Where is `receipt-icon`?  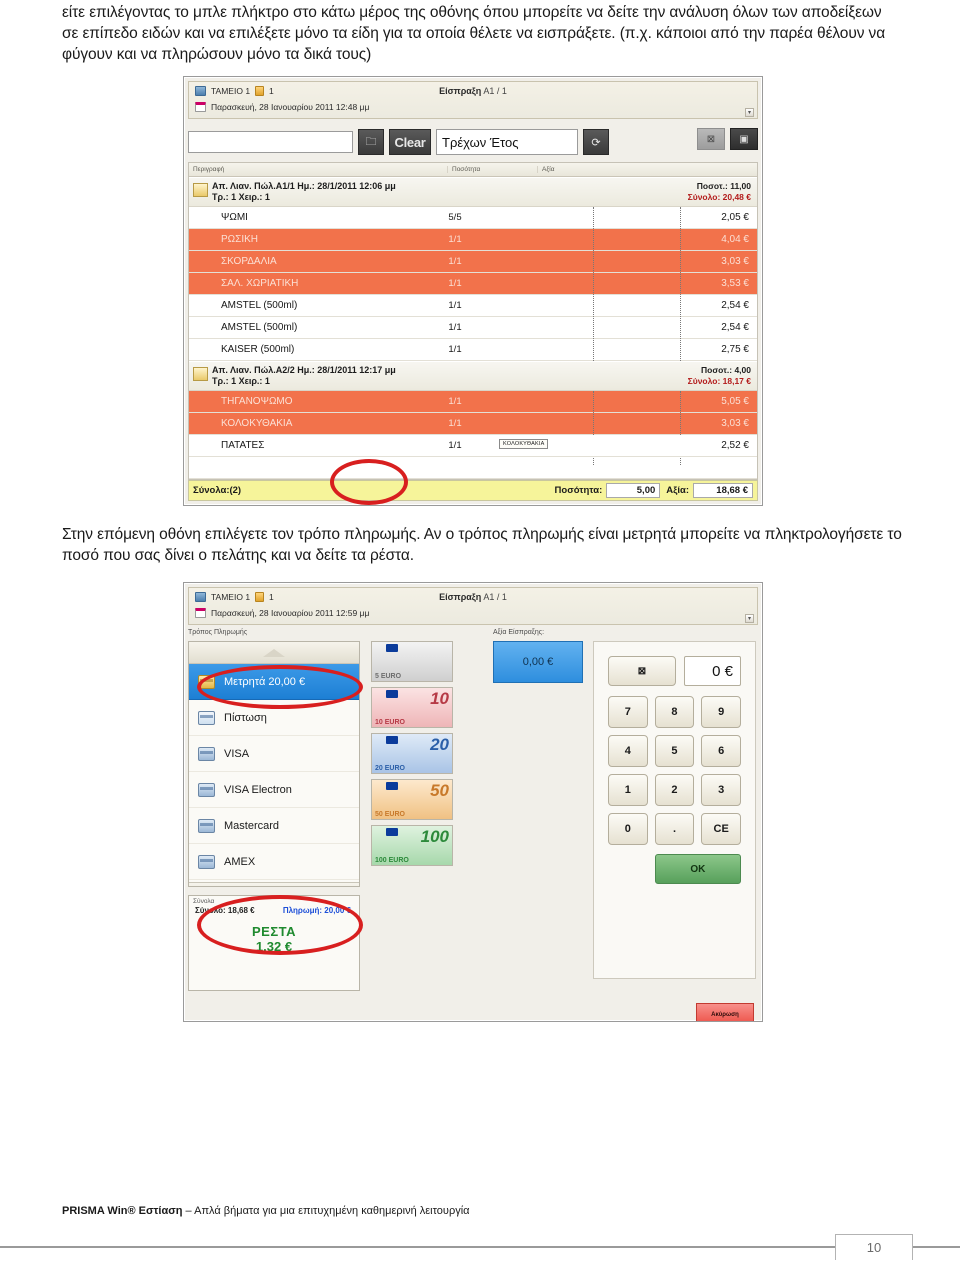 receipt-icon is located at coordinates (200, 190).